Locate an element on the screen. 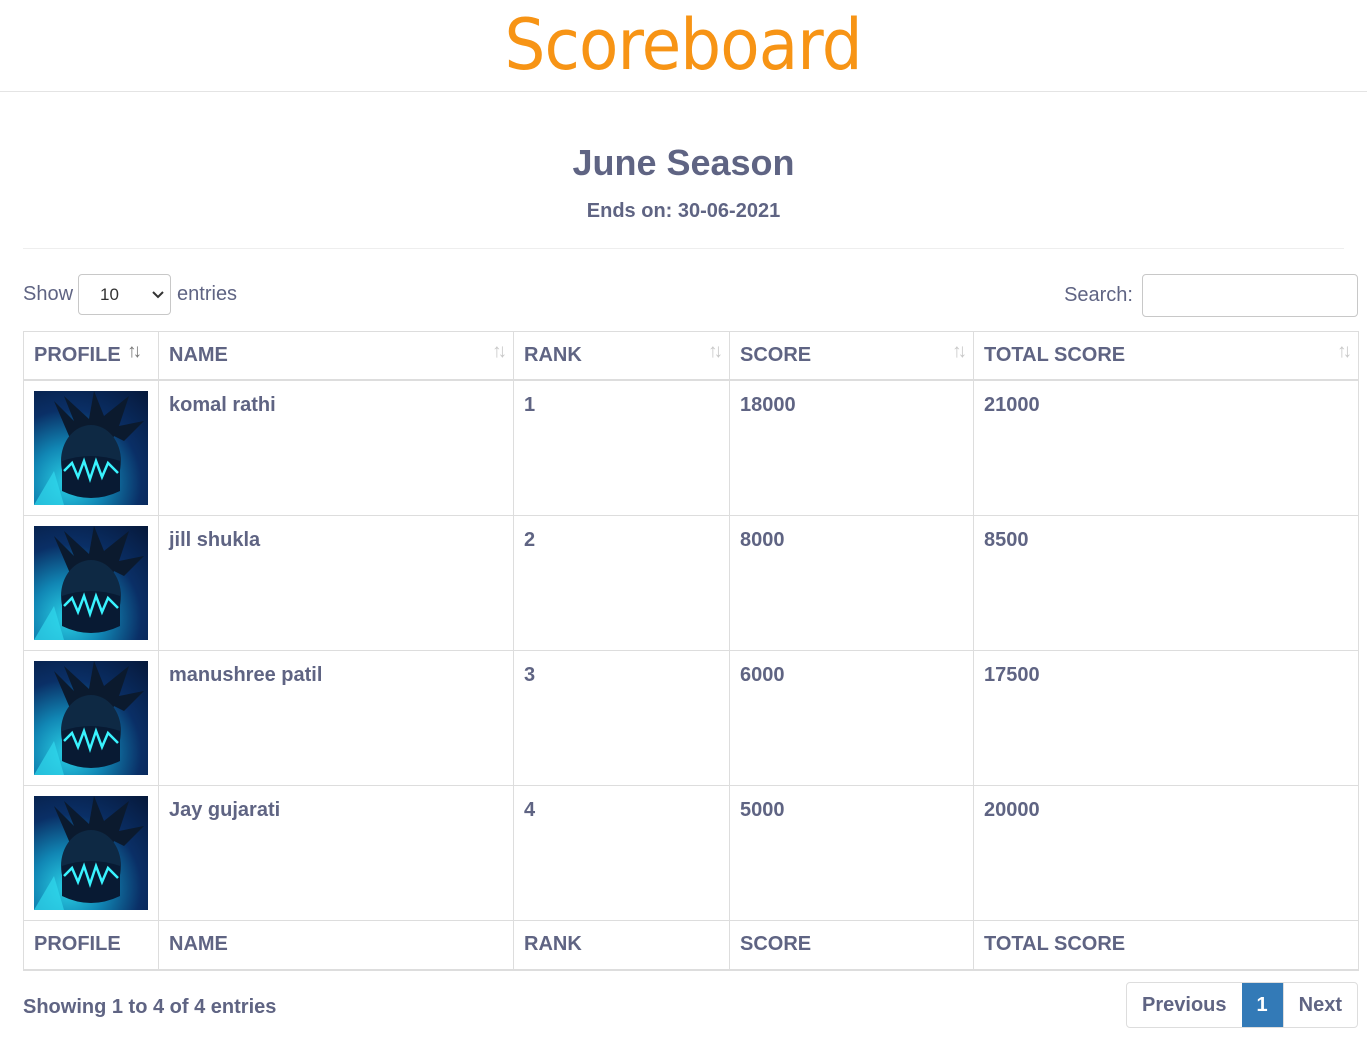 This screenshot has height=1054, width=1367. table-row: Jay gujarati 4 5000 20000 is located at coordinates (691, 852).